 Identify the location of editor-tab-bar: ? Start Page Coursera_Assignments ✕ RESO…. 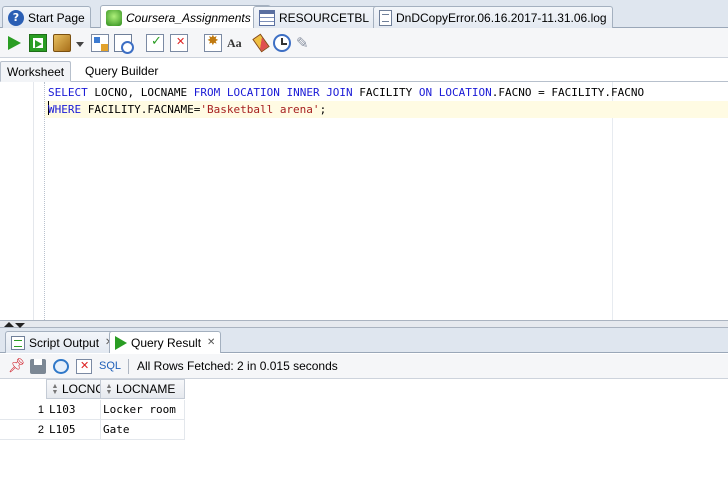
(364, 14).